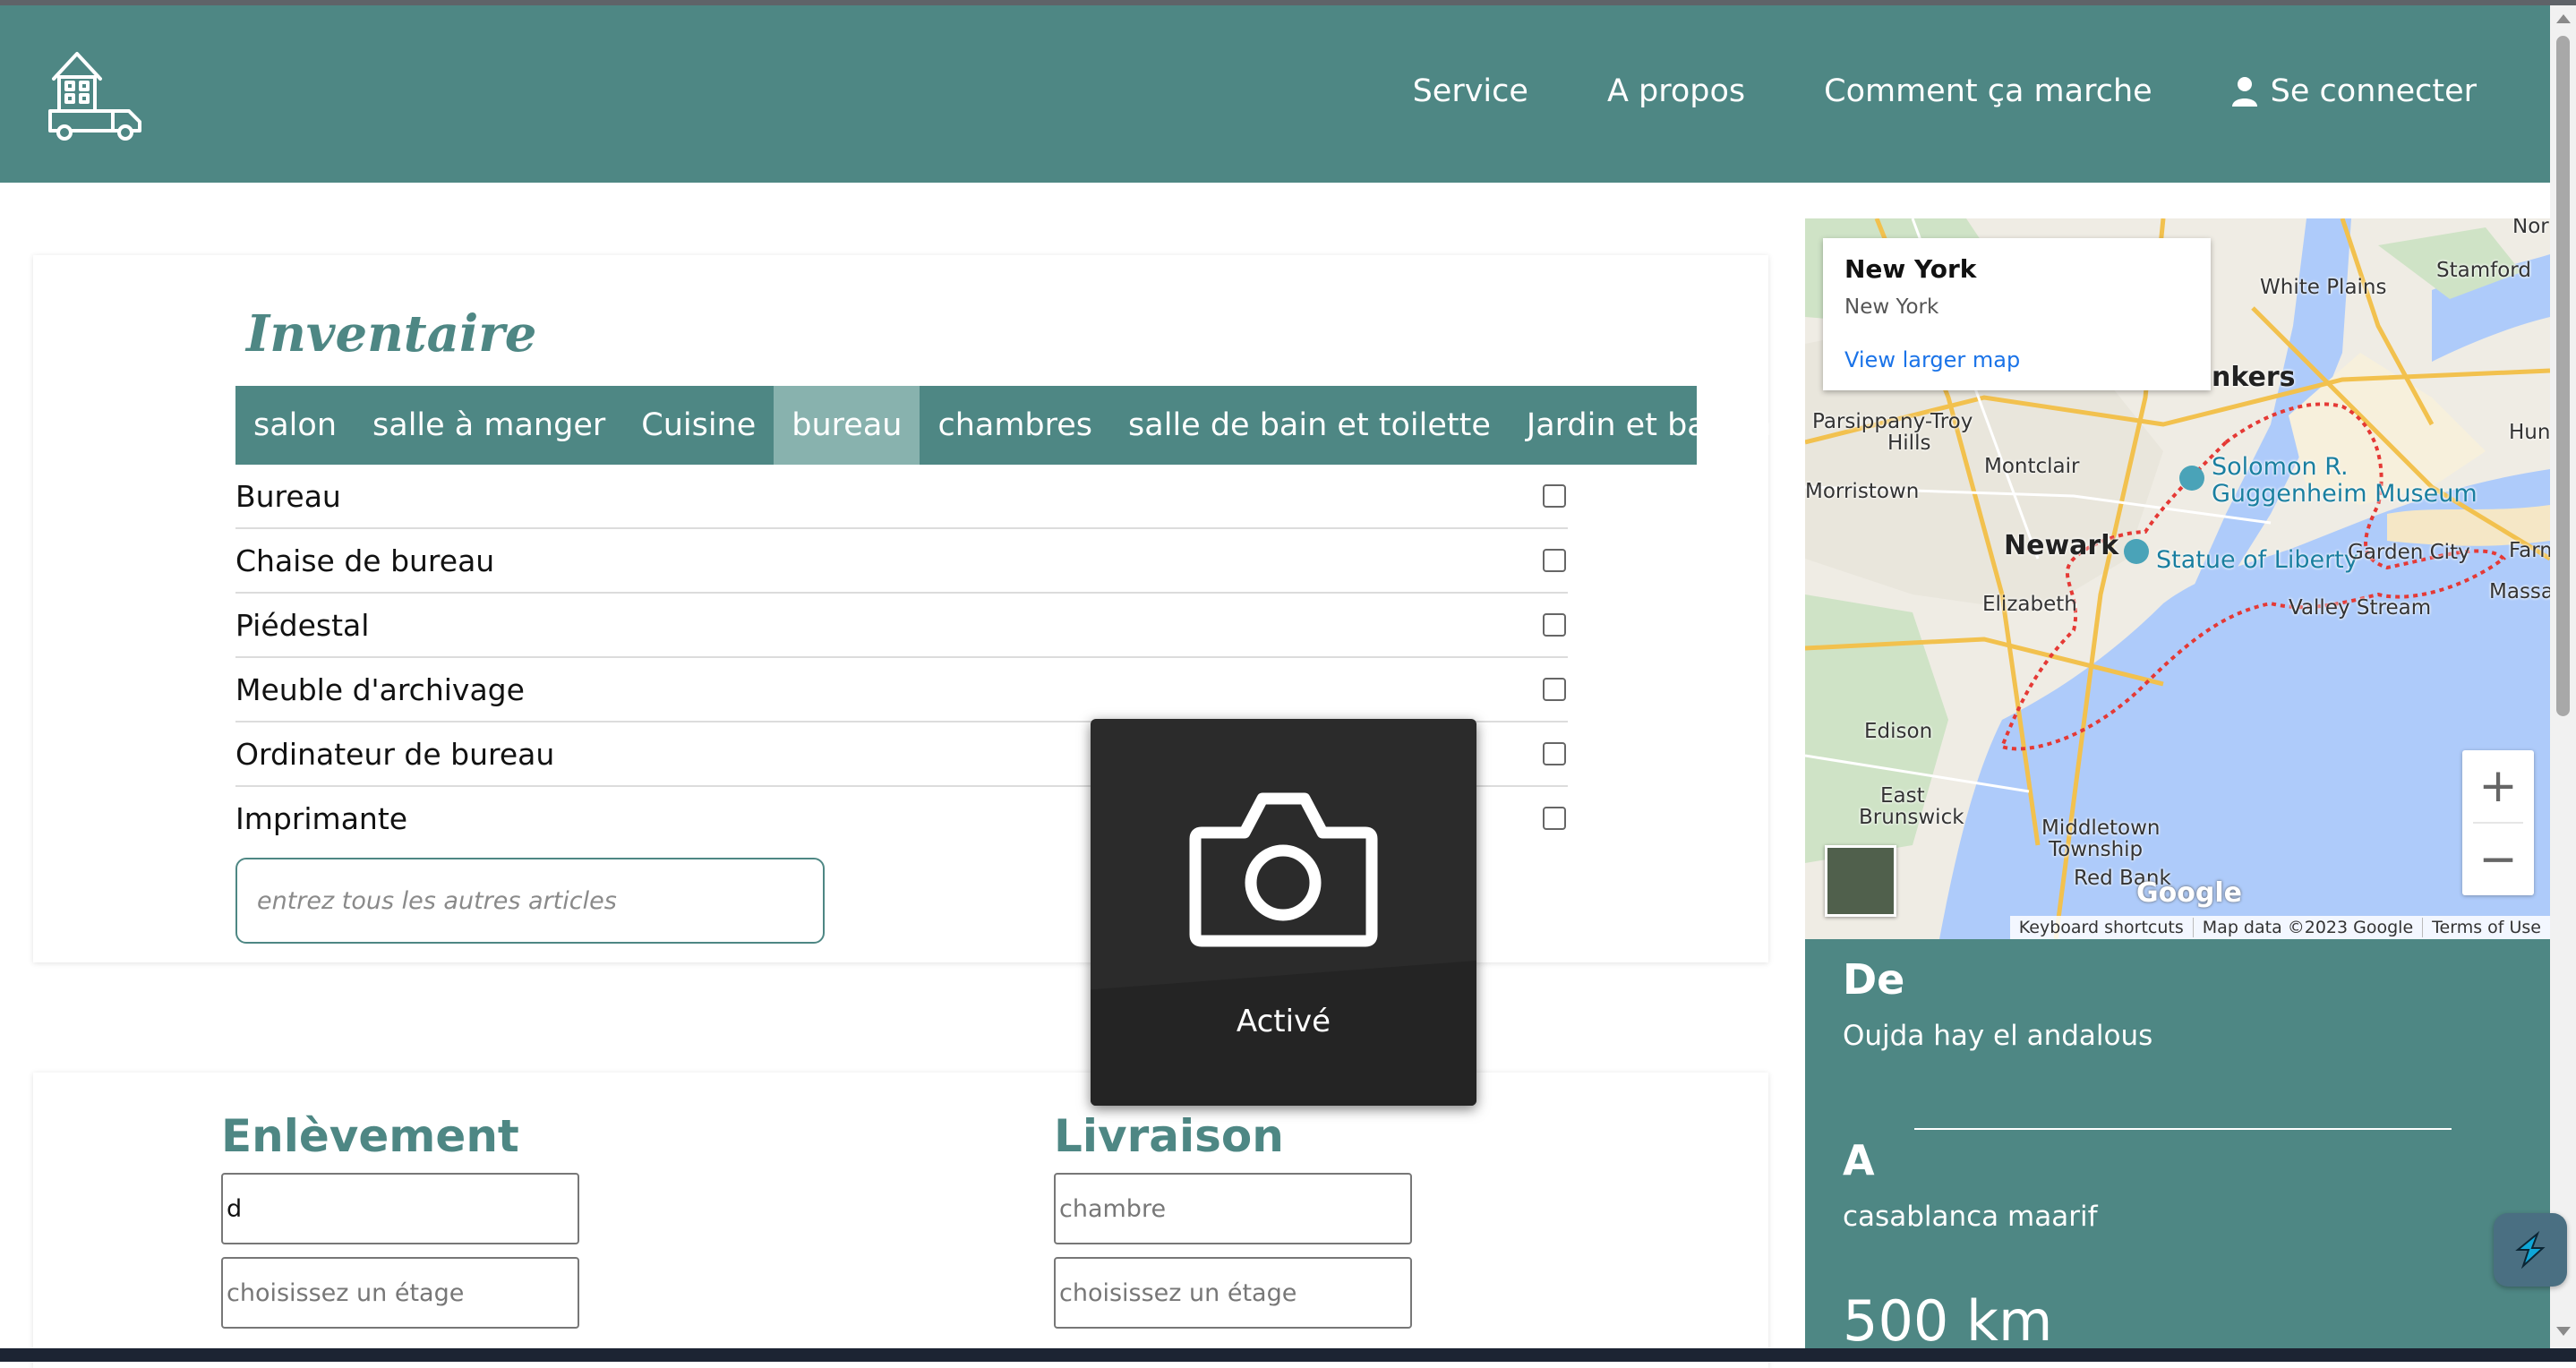 Image resolution: width=2576 pixels, height=1368 pixels. What do you see at coordinates (1309, 425) in the screenshot?
I see `tab-salle-de-bain: salle de bain et toilette` at bounding box center [1309, 425].